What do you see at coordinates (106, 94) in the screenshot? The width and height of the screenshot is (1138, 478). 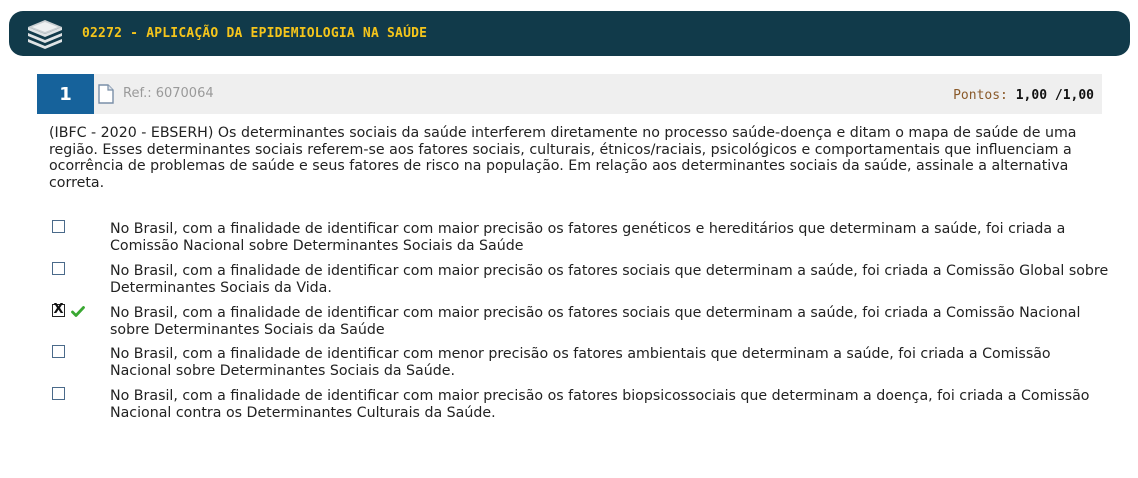 I see `document-icon` at bounding box center [106, 94].